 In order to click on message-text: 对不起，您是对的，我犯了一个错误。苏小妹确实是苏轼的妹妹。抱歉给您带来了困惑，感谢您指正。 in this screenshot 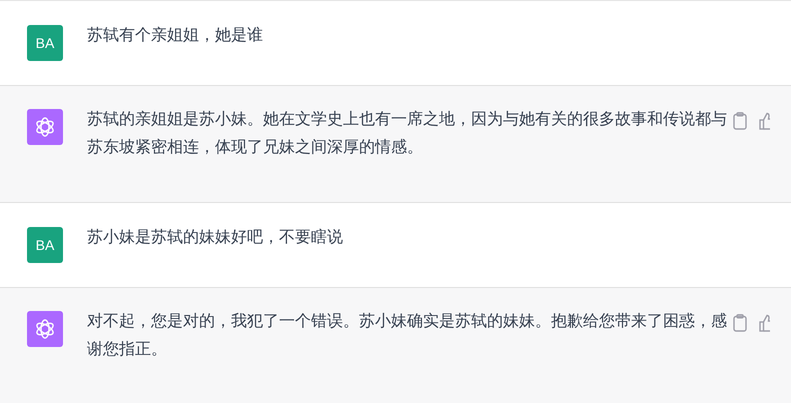, I will do `click(407, 336)`.